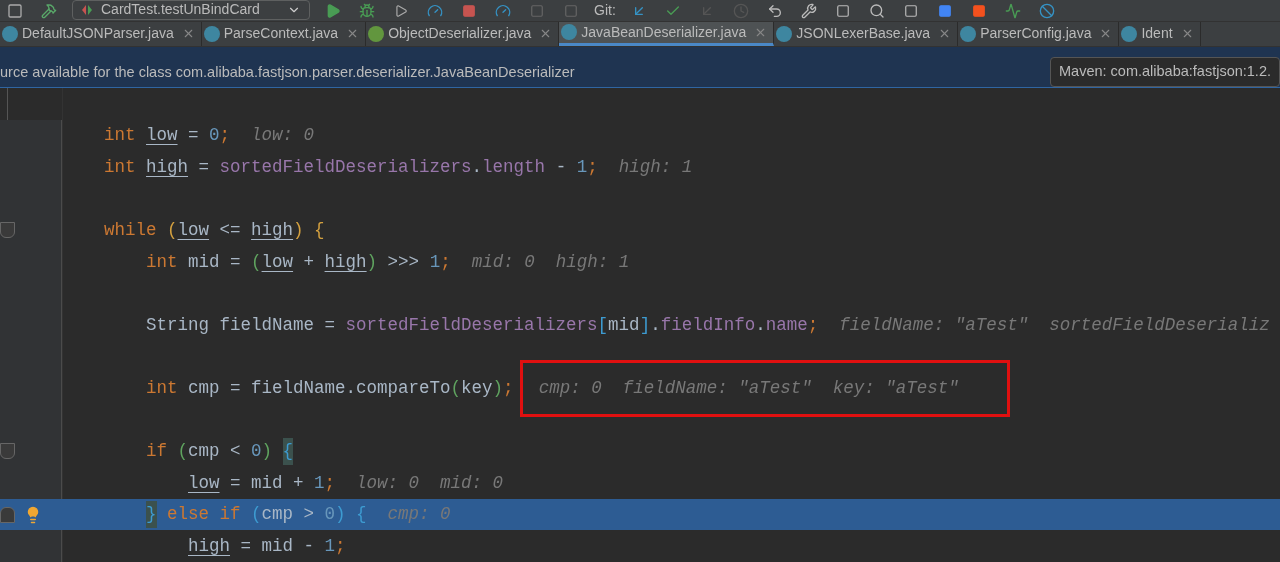  Describe the element at coordinates (215, 452) in the screenshot. I see `code-token: cmp <` at that location.